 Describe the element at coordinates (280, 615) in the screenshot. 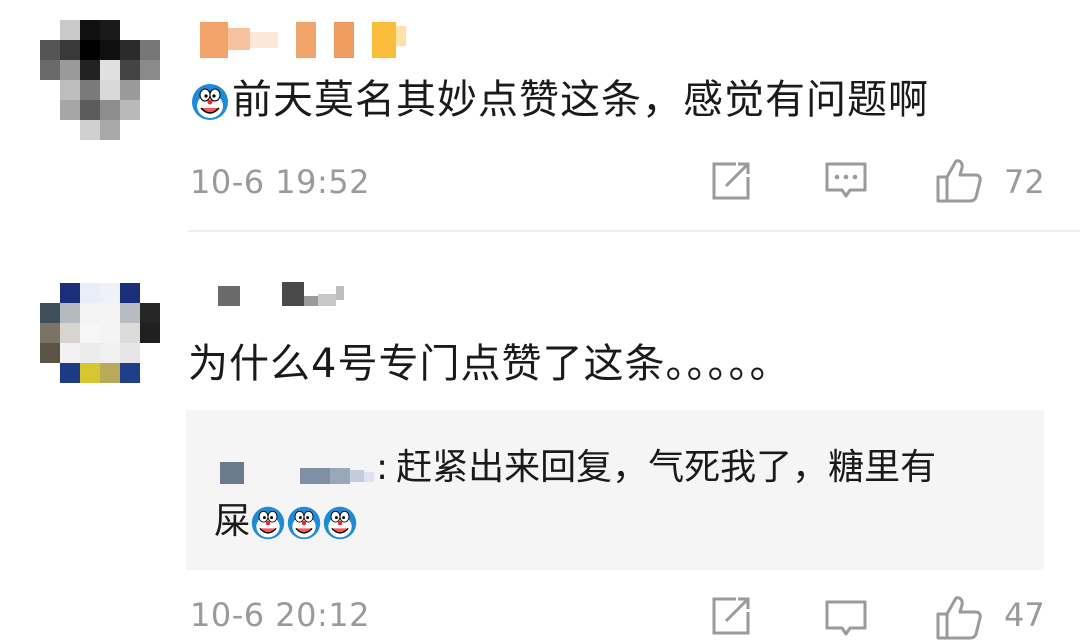

I see `comment-timestamp: 10-6 20:12` at that location.